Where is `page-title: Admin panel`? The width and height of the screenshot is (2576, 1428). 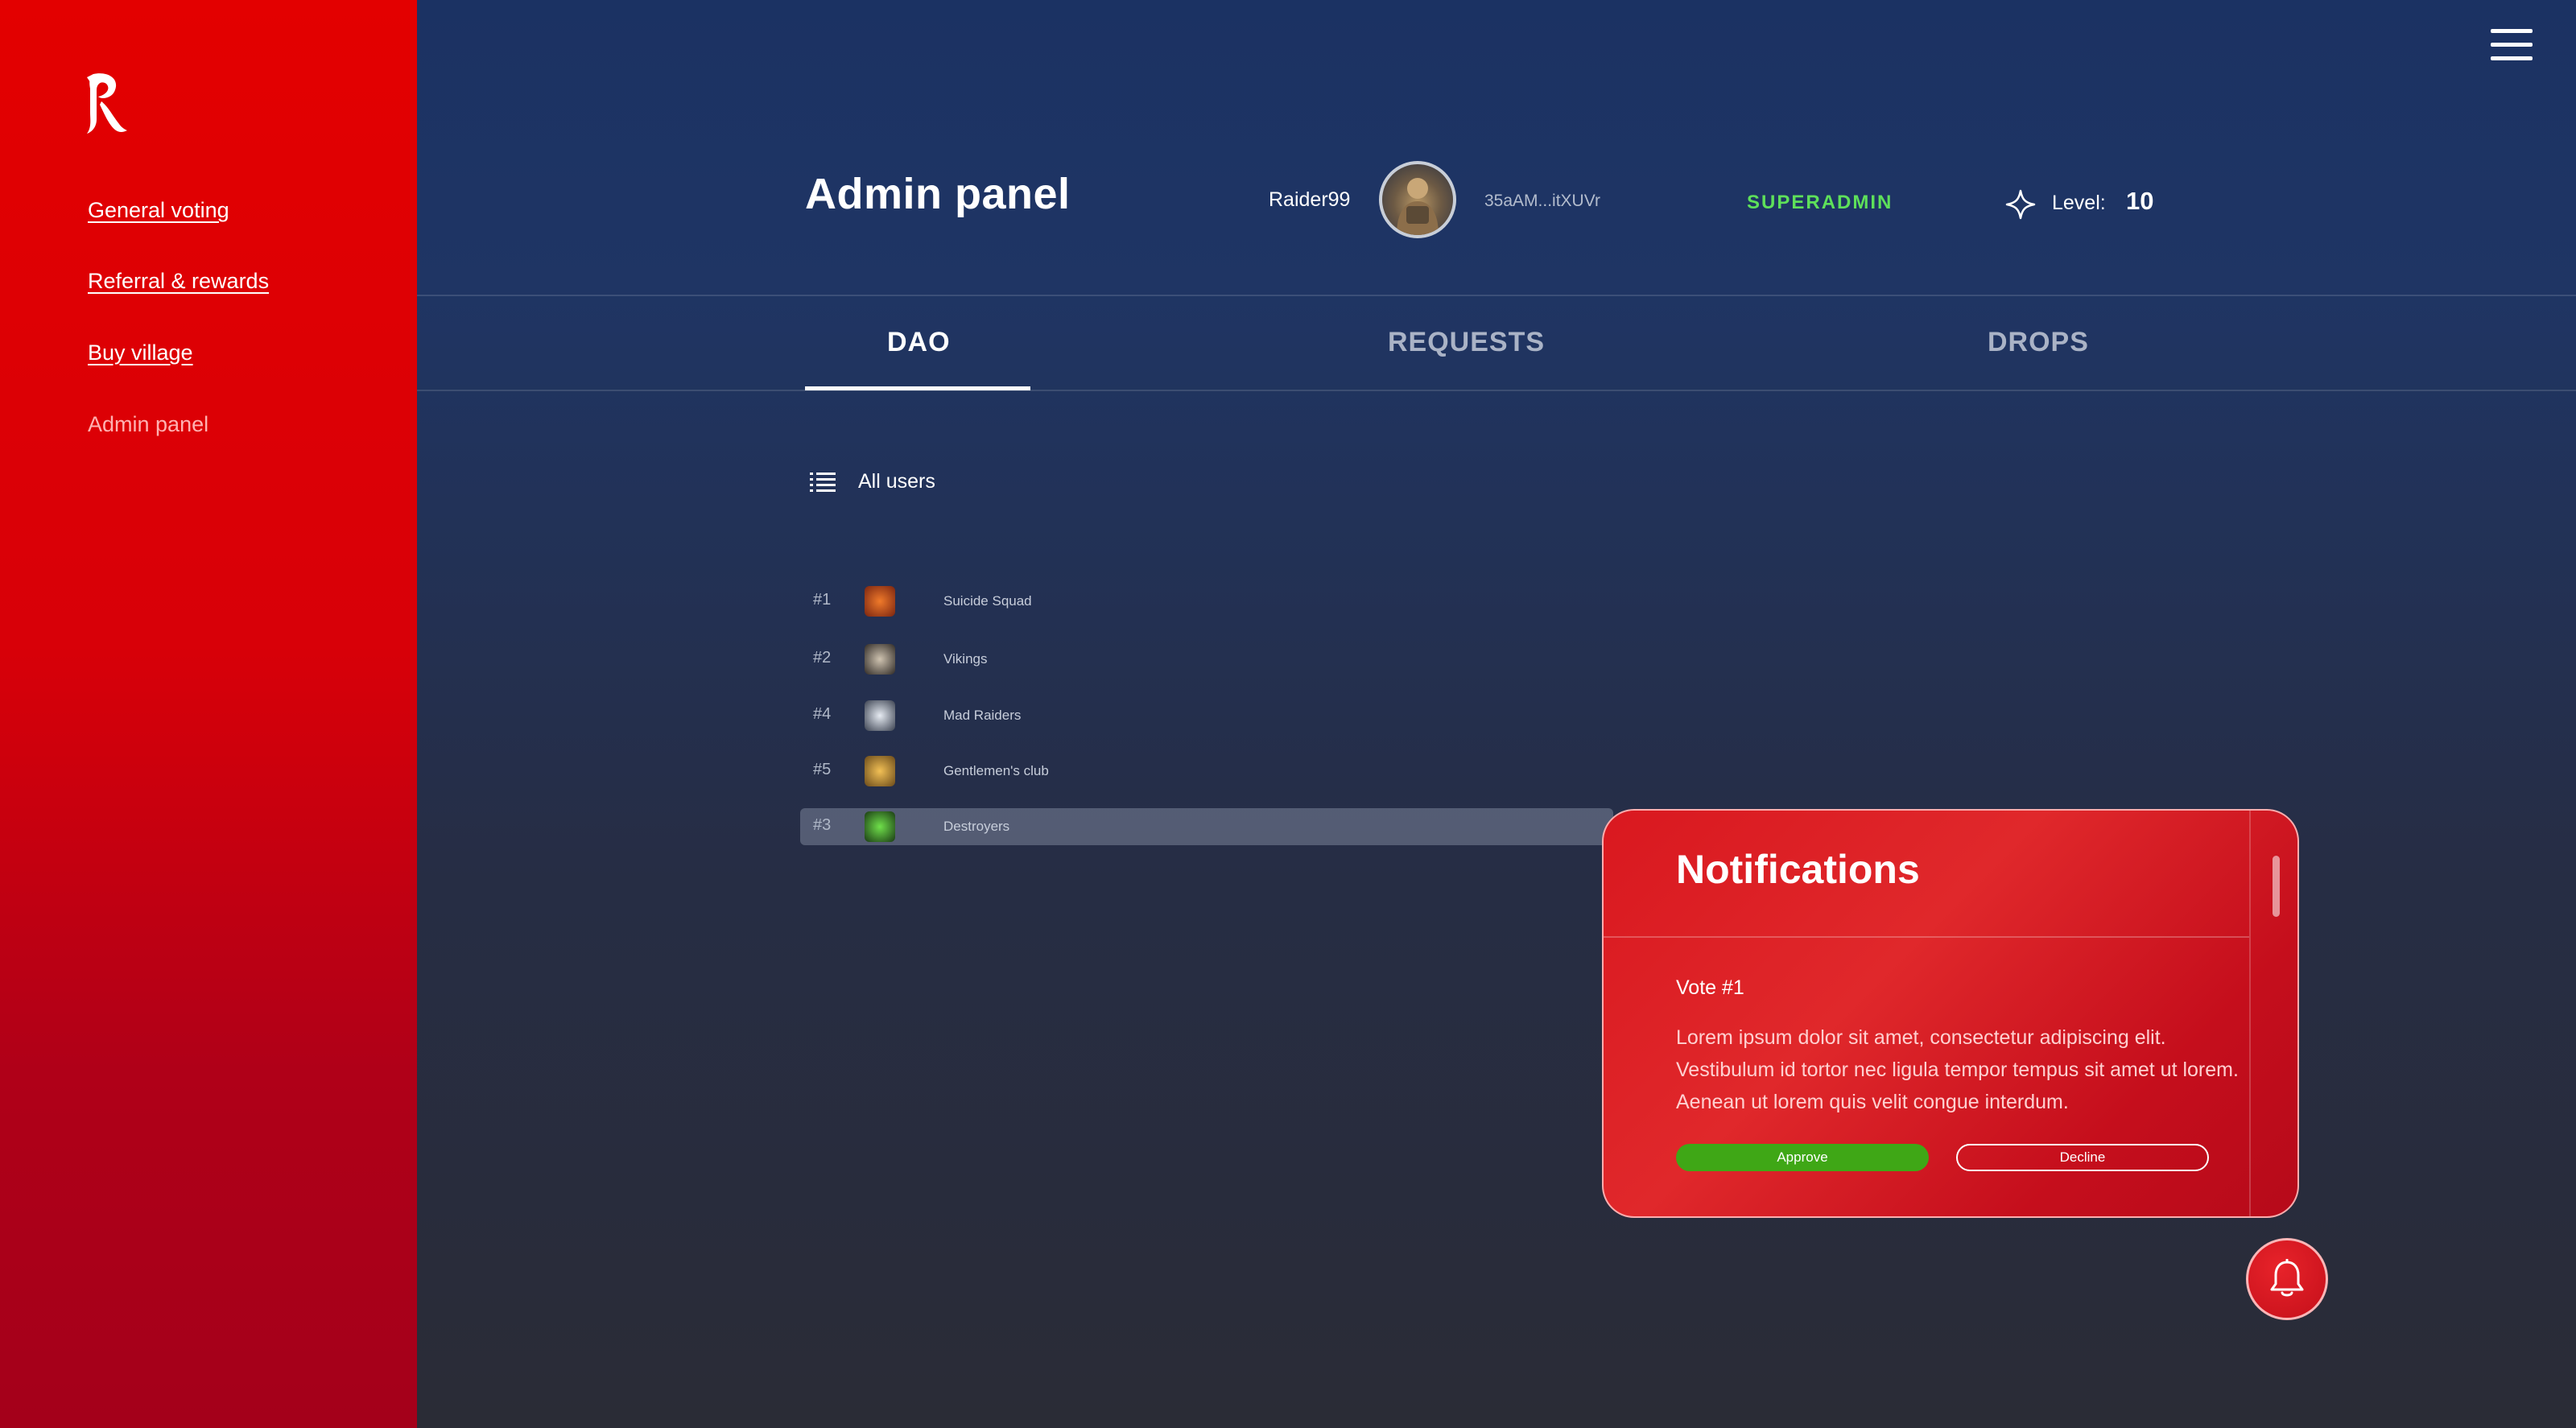
page-title: Admin panel is located at coordinates (938, 194).